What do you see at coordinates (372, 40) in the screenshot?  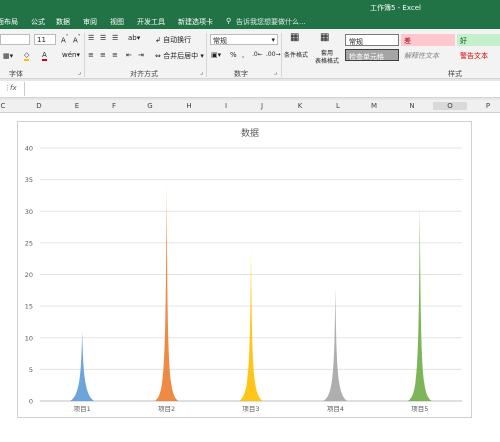 I see `style-normal: 常规` at bounding box center [372, 40].